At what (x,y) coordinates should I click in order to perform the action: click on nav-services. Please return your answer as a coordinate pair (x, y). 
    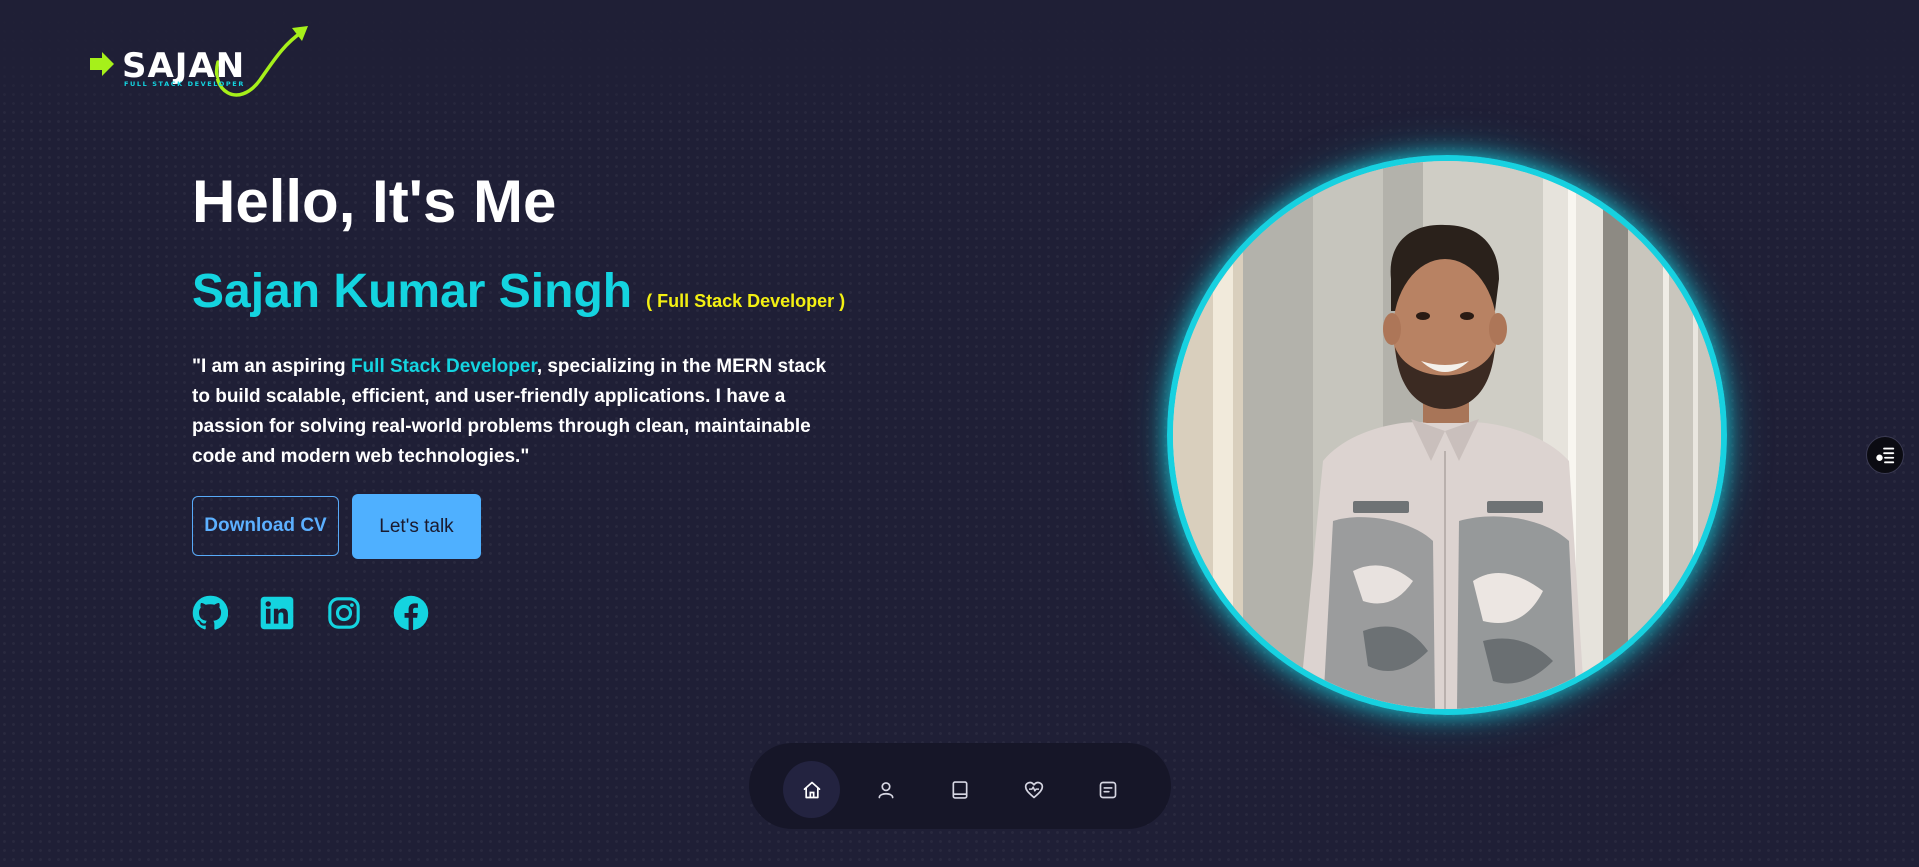
    Looking at the image, I should click on (1033, 789).